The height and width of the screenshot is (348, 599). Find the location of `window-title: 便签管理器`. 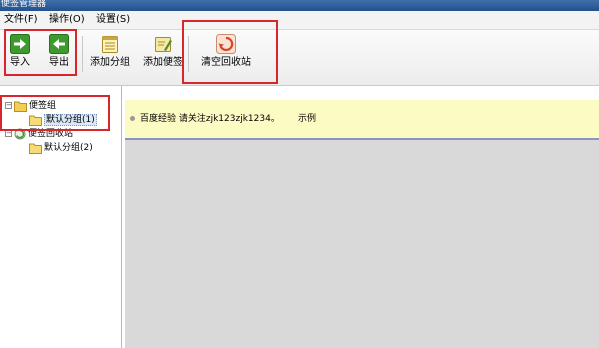

window-title: 便签管理器 is located at coordinates (24, 4).